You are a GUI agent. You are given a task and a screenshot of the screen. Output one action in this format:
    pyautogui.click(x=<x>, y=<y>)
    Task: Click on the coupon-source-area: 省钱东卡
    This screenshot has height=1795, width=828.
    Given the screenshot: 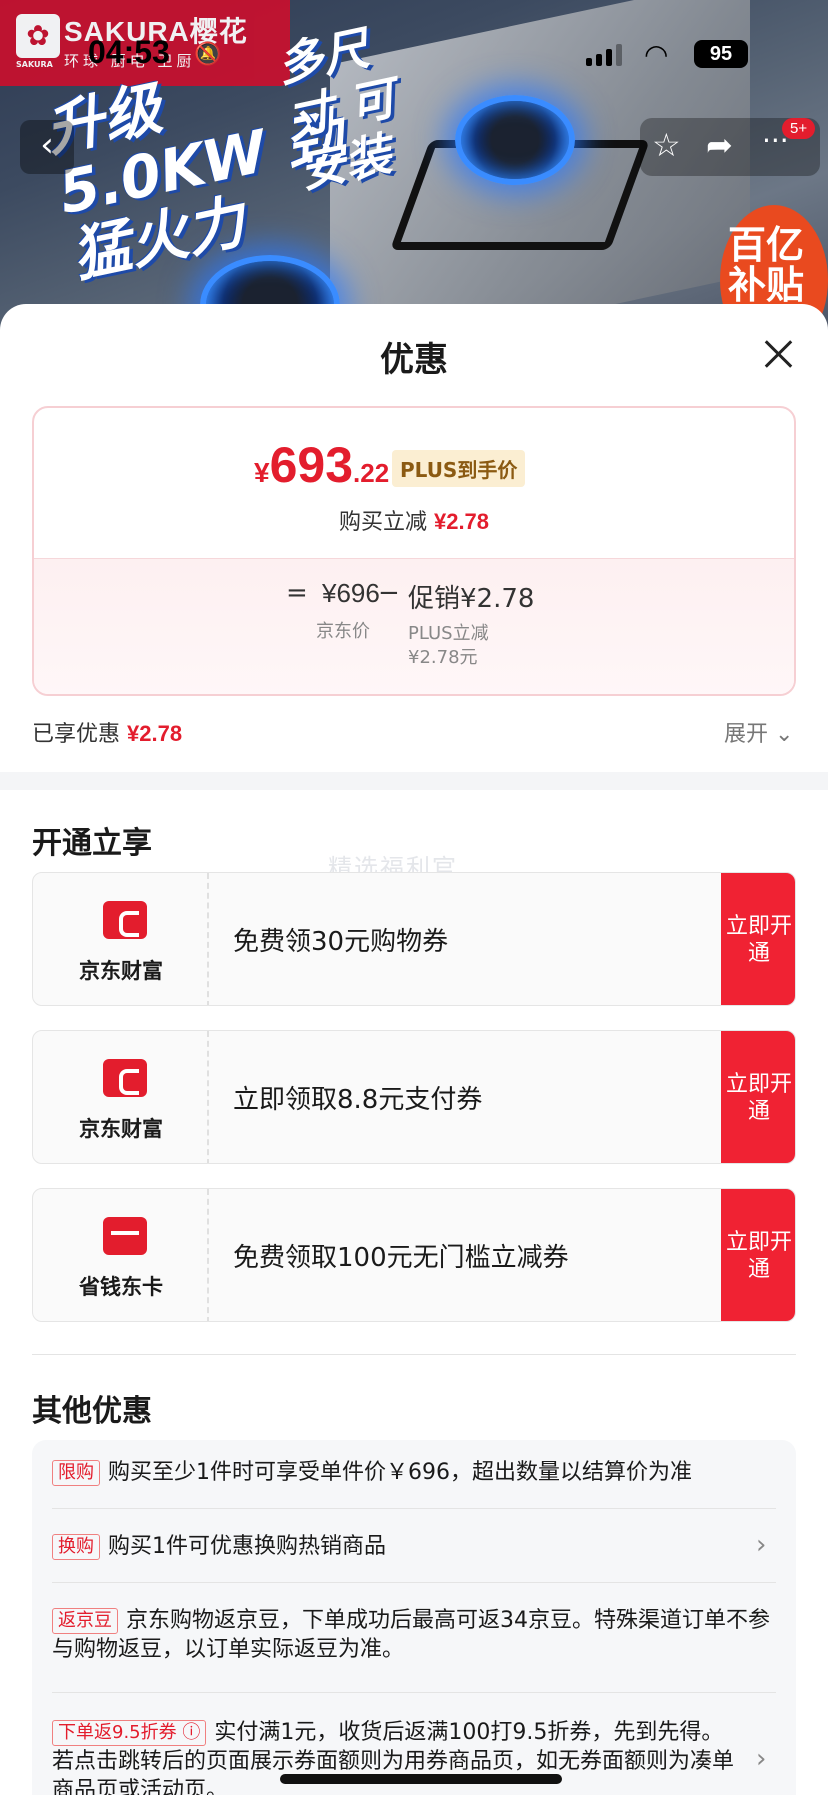 What is the action you would take?
    pyautogui.click(x=121, y=1255)
    